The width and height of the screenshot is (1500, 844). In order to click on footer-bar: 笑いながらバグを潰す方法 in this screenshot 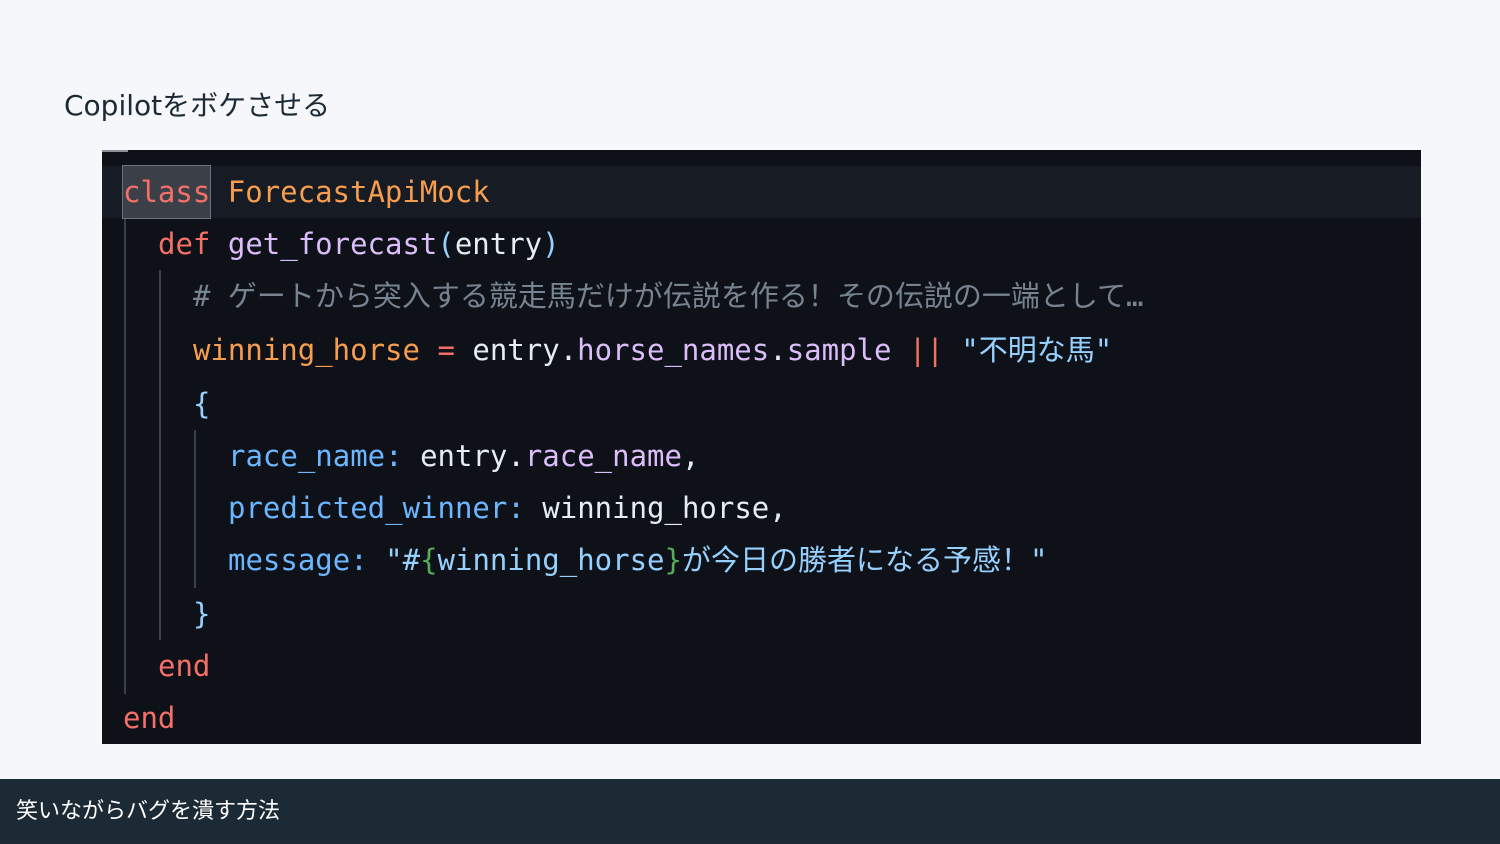, I will do `click(750, 811)`.